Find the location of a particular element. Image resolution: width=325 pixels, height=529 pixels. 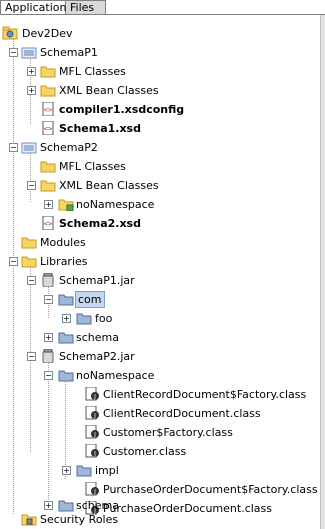

tree-item-security-roles: Security Roles is located at coordinates (160, 519).